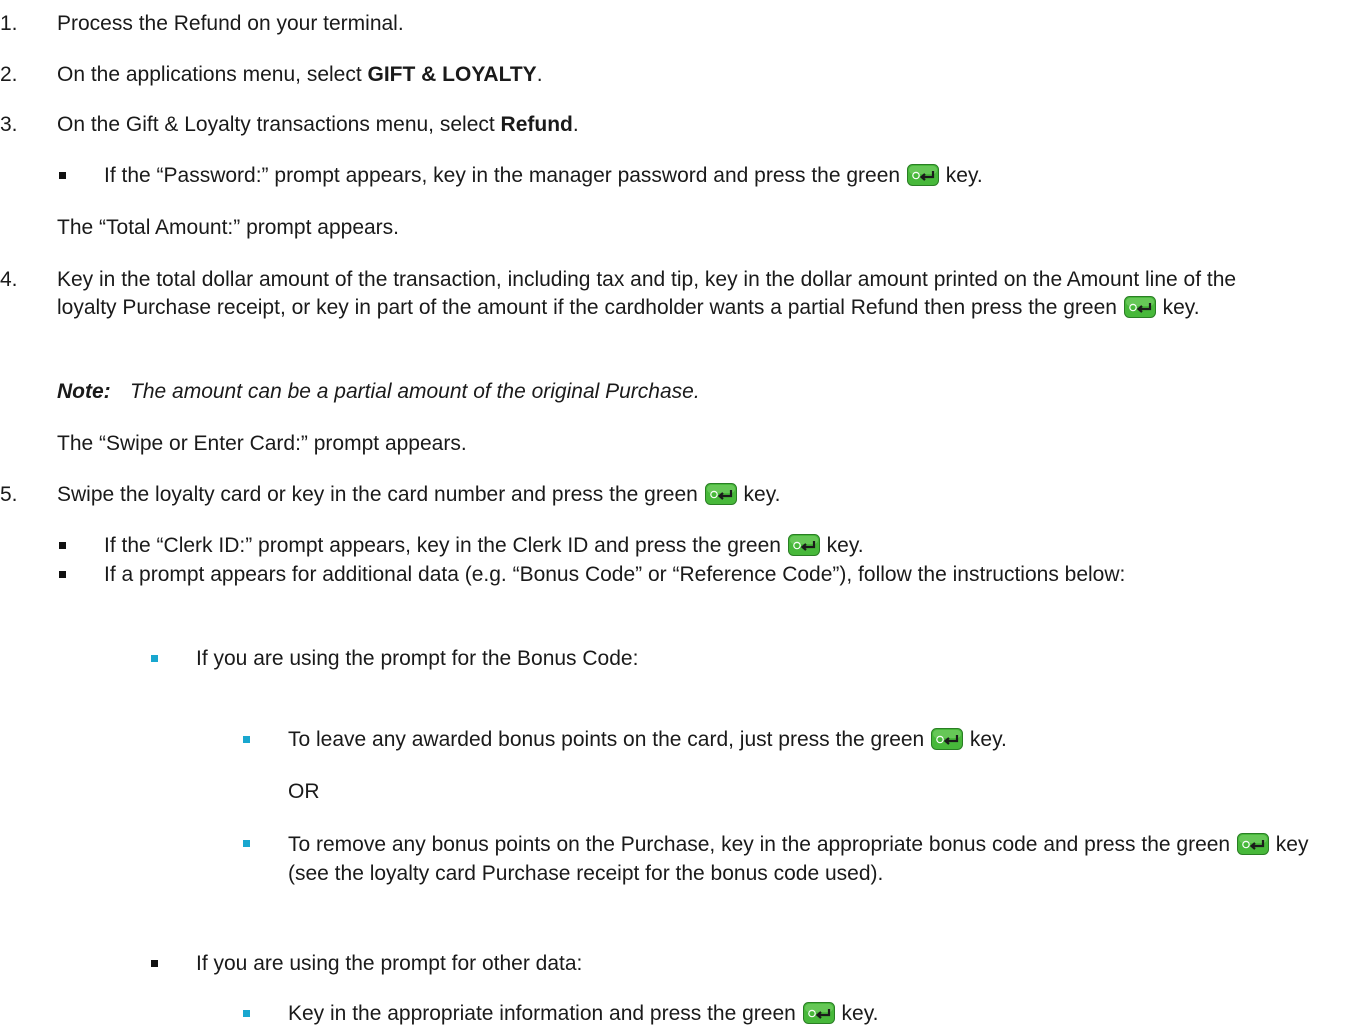 The height and width of the screenshot is (1034, 1354). What do you see at coordinates (9, 74) in the screenshot?
I see `step-number: 2.` at bounding box center [9, 74].